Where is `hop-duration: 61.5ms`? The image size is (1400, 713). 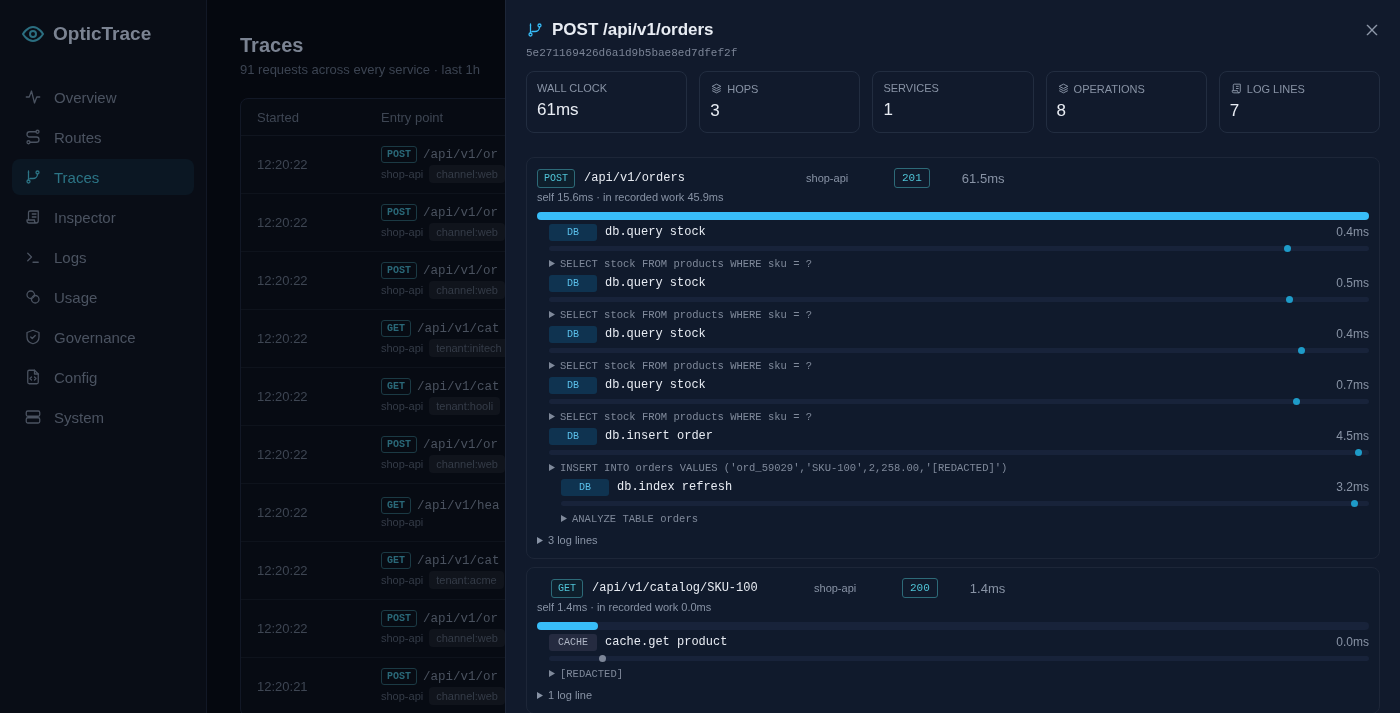
hop-duration: 61.5ms is located at coordinates (983, 178).